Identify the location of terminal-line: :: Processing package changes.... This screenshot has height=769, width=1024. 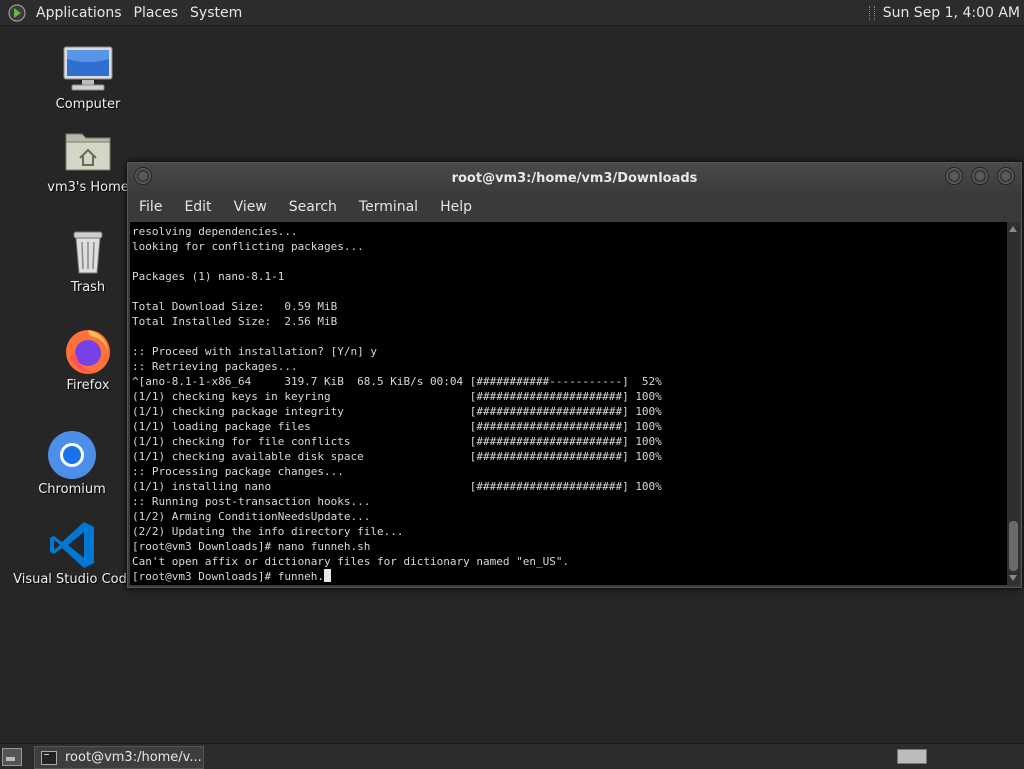
(238, 471).